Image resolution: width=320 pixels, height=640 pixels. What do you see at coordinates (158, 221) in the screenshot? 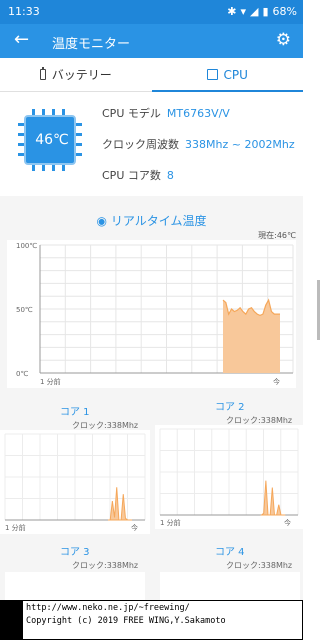
I see `realtime-title-text: リアルタイム温度` at bounding box center [158, 221].